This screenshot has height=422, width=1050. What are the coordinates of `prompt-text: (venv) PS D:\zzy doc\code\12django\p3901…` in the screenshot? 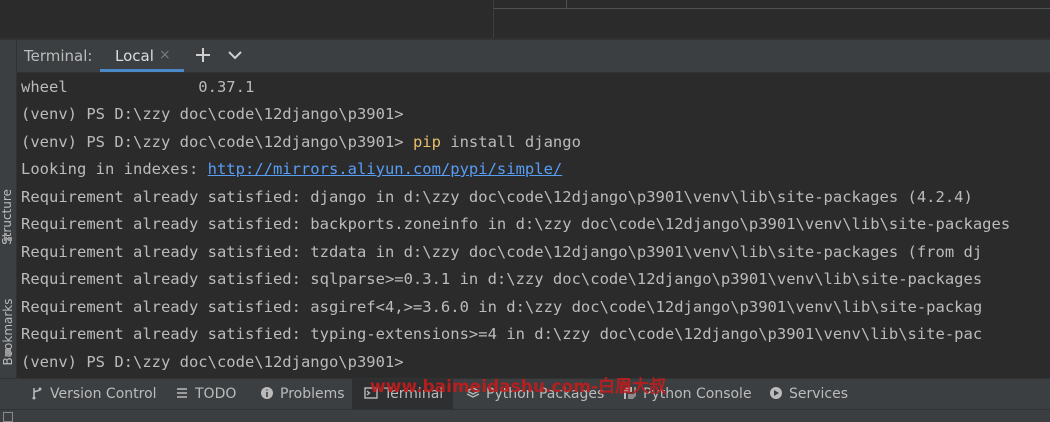 It's located at (217, 142).